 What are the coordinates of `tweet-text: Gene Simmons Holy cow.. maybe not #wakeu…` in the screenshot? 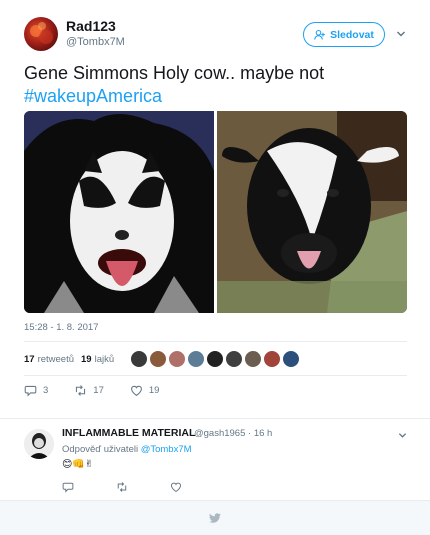 It's located at (214, 85).